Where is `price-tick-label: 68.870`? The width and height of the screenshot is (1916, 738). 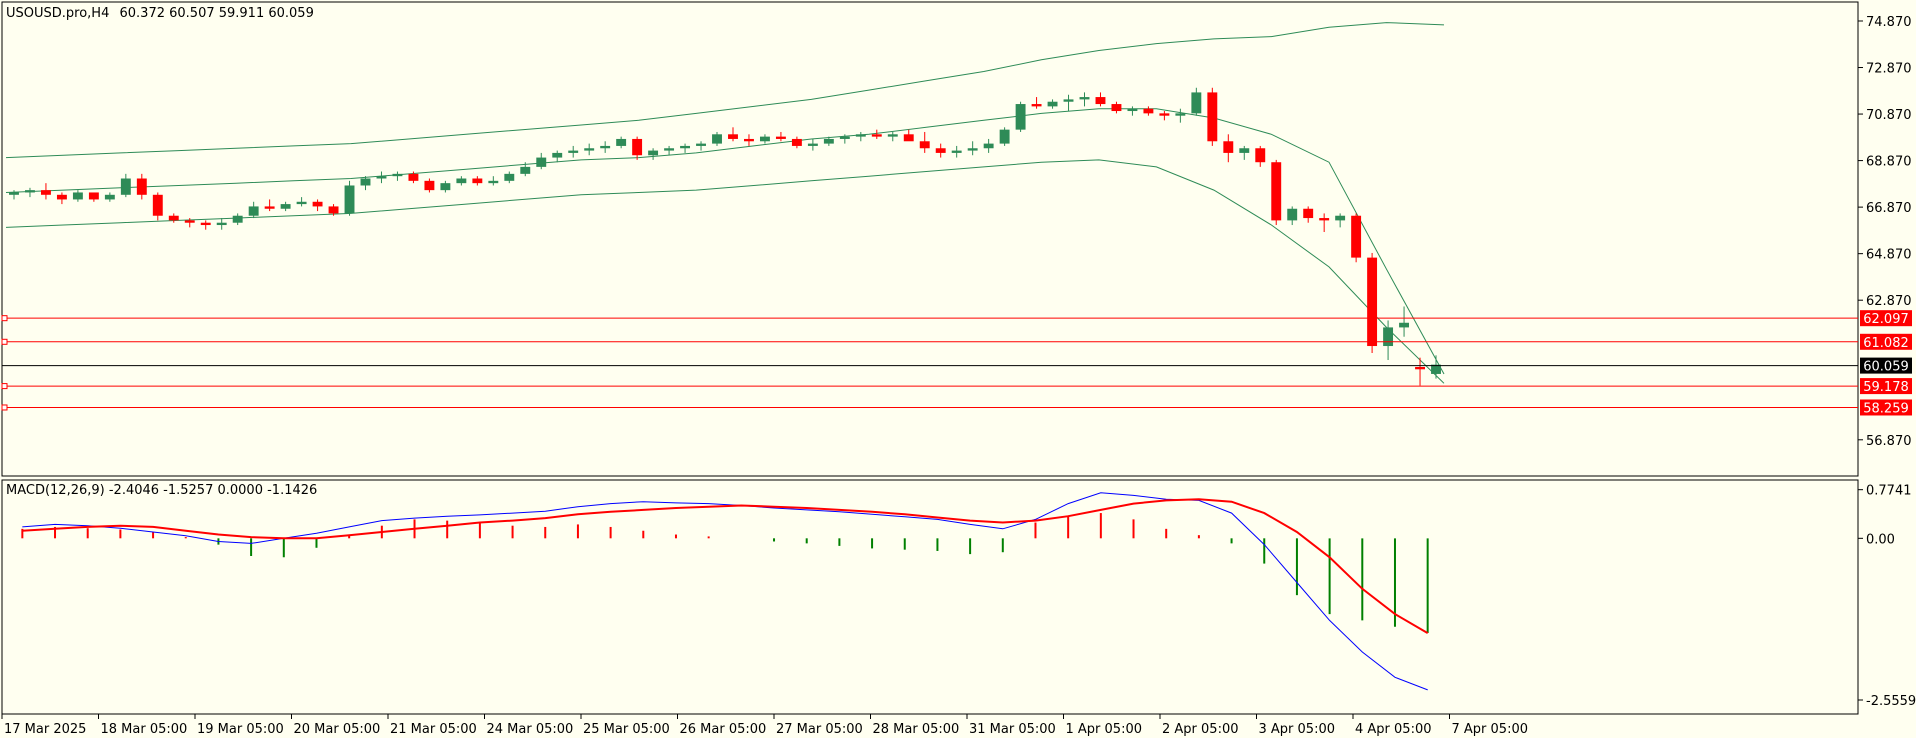
price-tick-label: 68.870 is located at coordinates (1889, 162).